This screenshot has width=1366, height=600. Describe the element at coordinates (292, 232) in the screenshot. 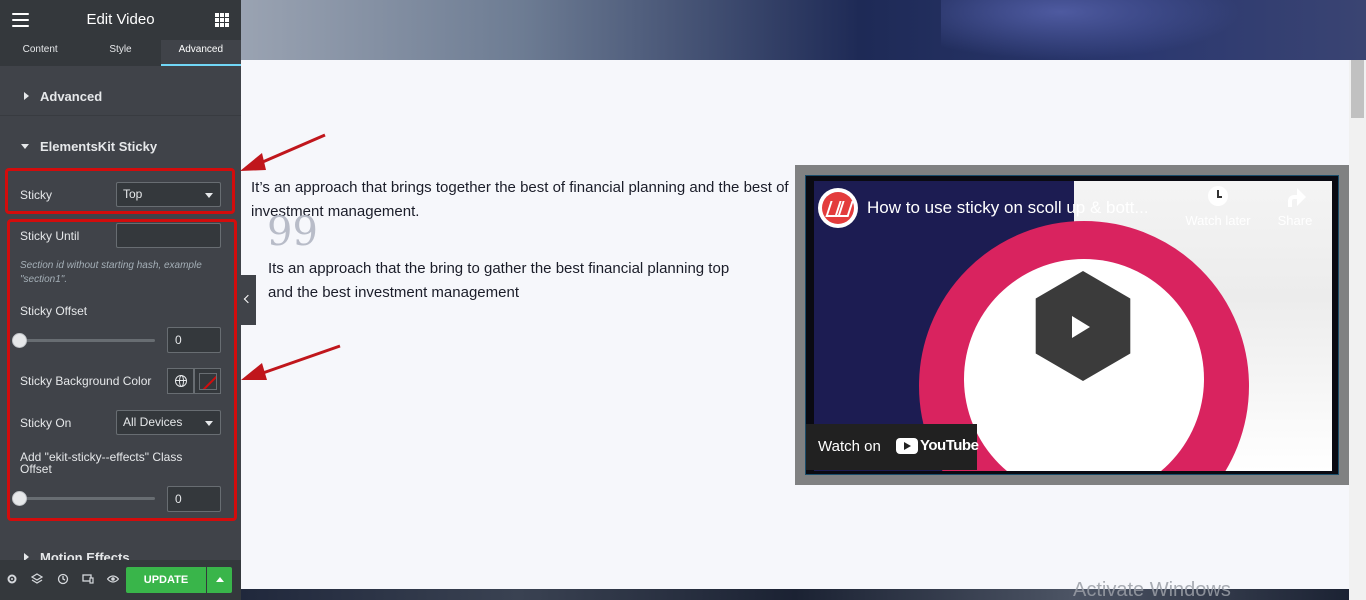

I see `quote-icon: 99` at that location.